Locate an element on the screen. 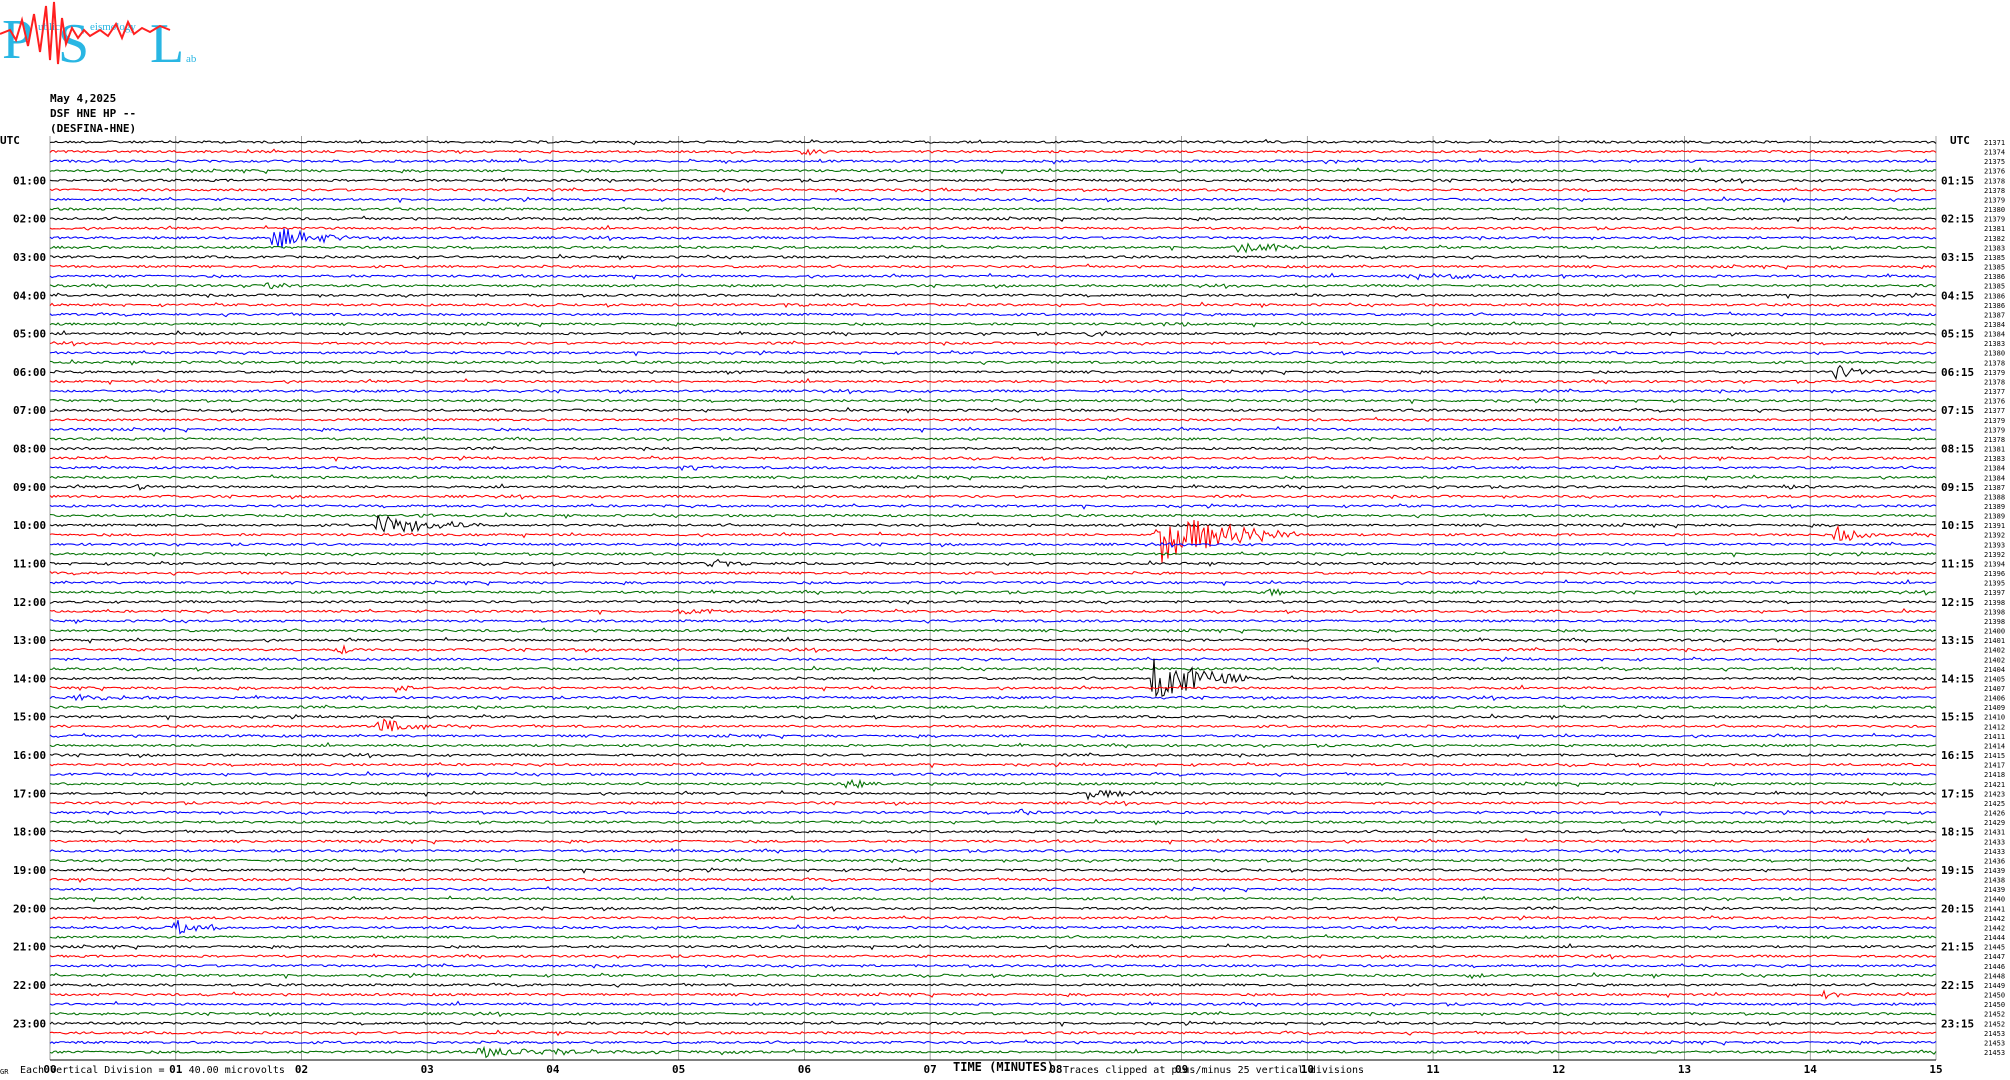 The width and height of the screenshot is (2010, 1080). right-count-label: 21395 is located at coordinates (1994, 584).